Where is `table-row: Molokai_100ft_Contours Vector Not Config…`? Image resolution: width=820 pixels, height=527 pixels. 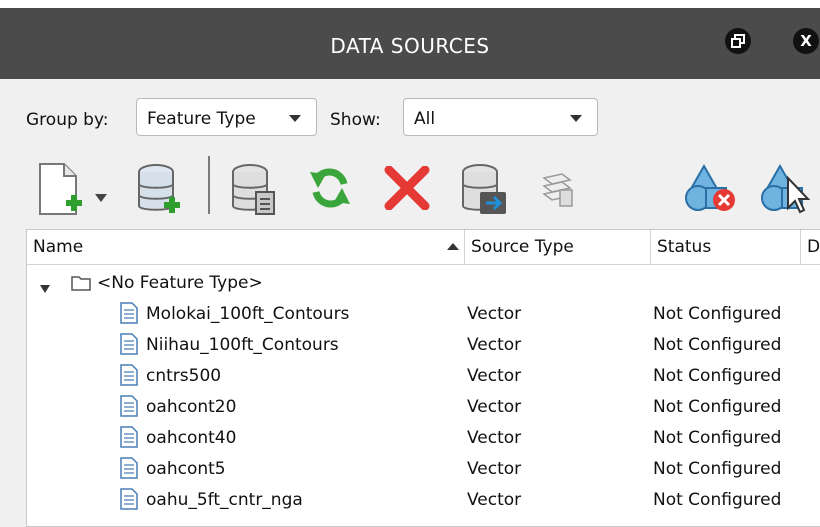 table-row: Molokai_100ft_Contours Vector Not Config… is located at coordinates (423, 314).